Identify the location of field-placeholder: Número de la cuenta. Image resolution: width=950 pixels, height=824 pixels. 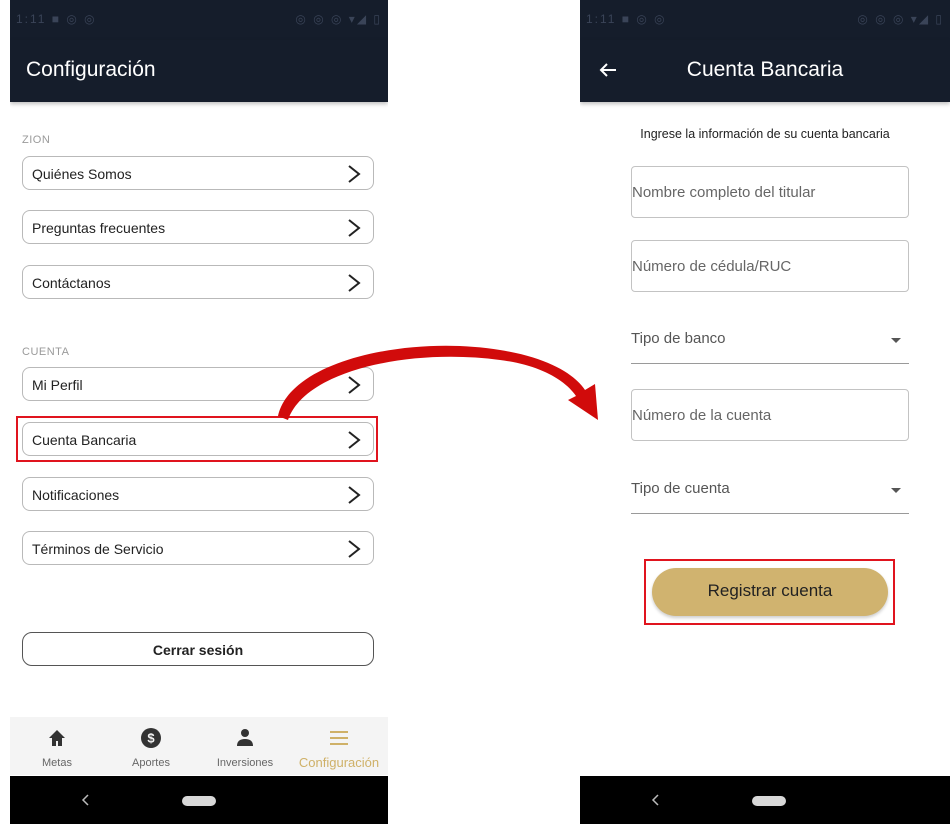
(702, 415).